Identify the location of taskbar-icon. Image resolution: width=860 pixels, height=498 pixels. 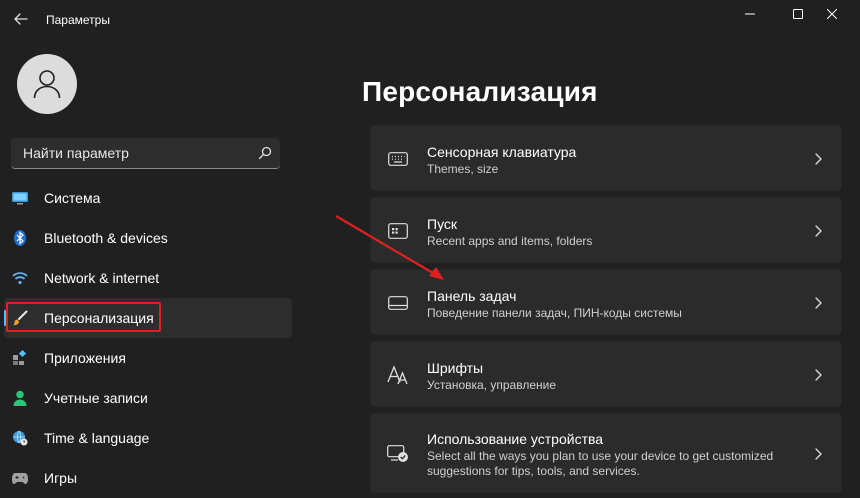
(398, 303).